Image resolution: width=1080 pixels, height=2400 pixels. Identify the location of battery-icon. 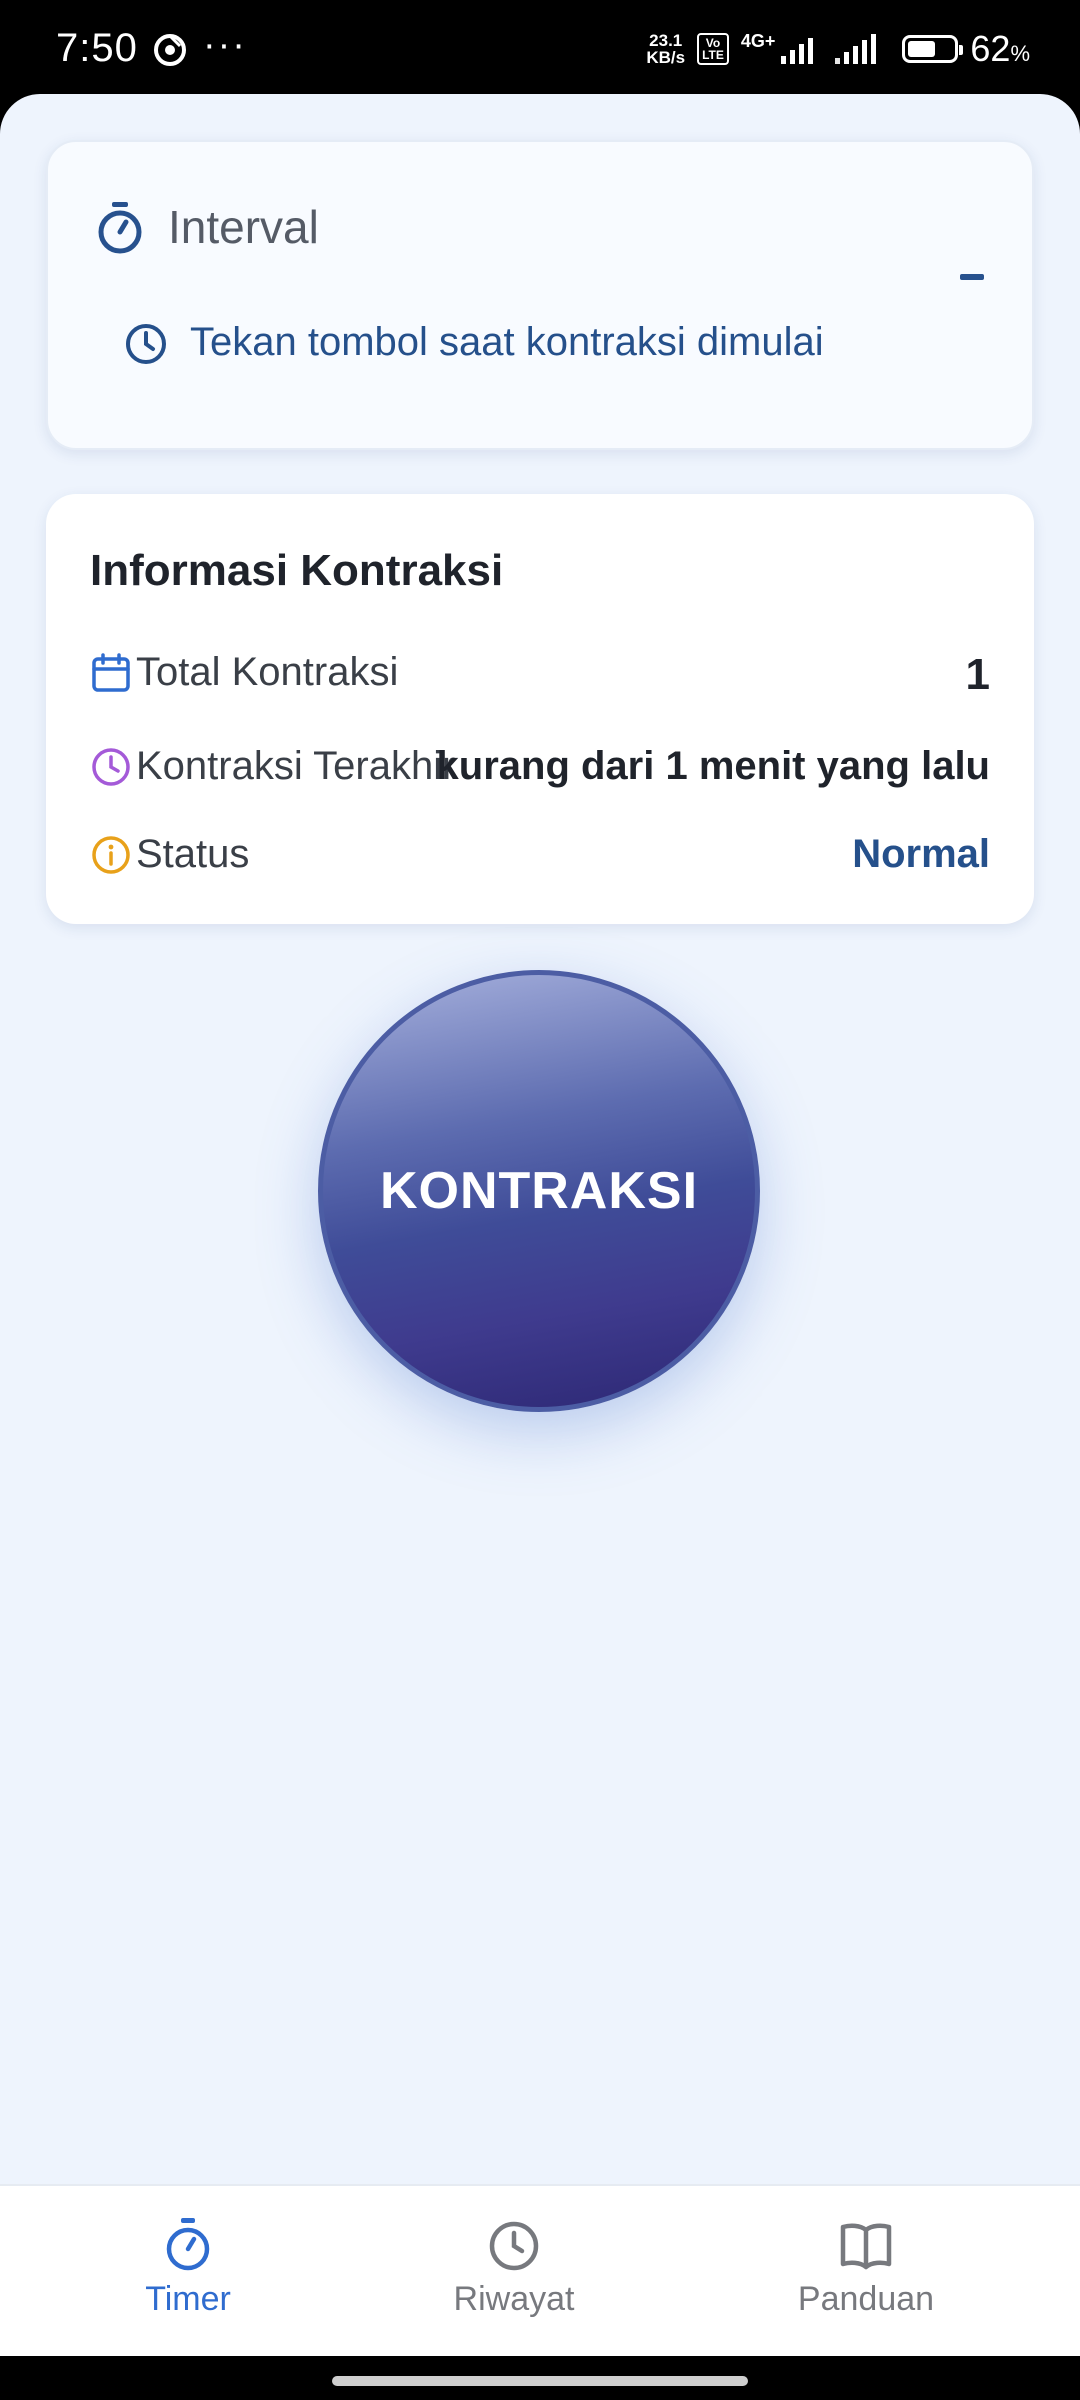
(933, 49).